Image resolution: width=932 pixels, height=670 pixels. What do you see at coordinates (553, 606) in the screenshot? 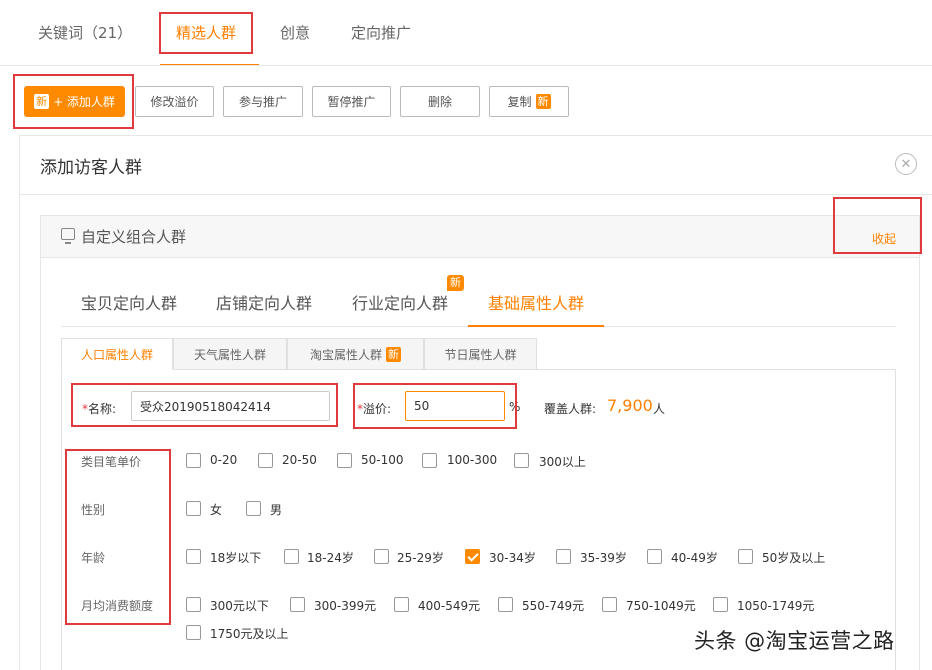
I see `option-spend-3: 550-749元` at bounding box center [553, 606].